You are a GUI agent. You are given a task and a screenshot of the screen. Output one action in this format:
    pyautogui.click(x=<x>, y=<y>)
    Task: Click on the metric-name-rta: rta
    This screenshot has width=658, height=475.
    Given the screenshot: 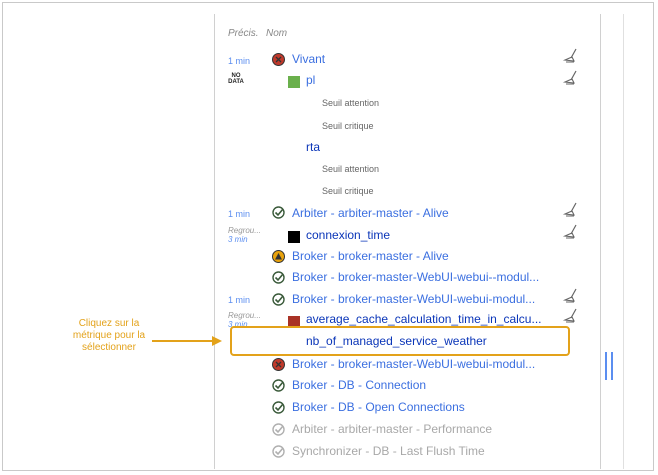 What is the action you would take?
    pyautogui.click(x=313, y=147)
    